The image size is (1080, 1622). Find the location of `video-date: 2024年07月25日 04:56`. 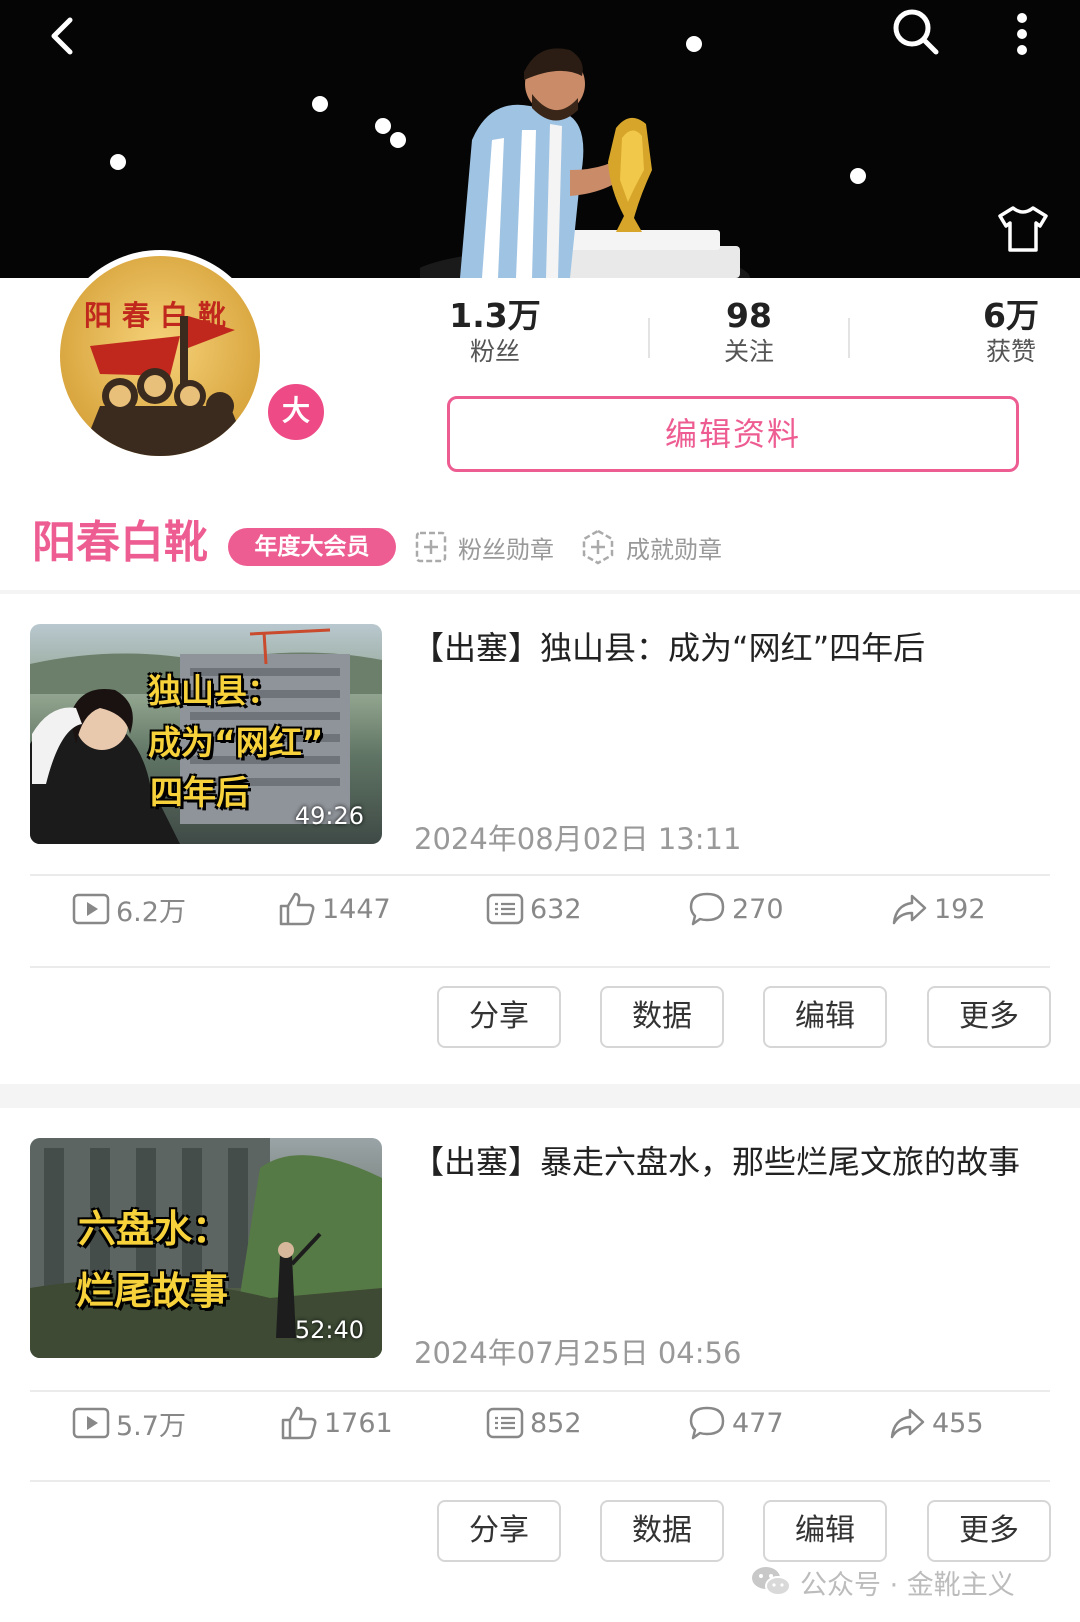

video-date: 2024年07月25日 04:56 is located at coordinates (578, 1353).